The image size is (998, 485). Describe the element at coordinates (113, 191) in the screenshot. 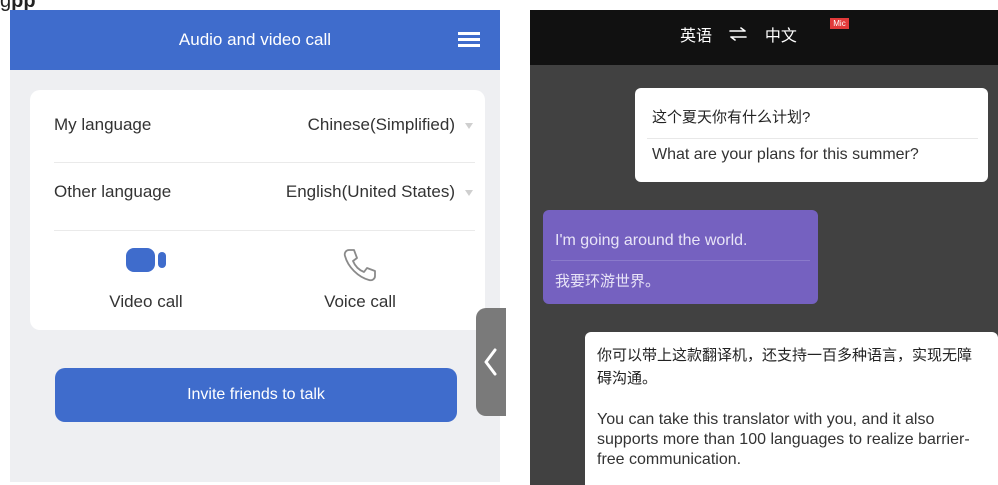

I see `other-language-label: Other language` at that location.